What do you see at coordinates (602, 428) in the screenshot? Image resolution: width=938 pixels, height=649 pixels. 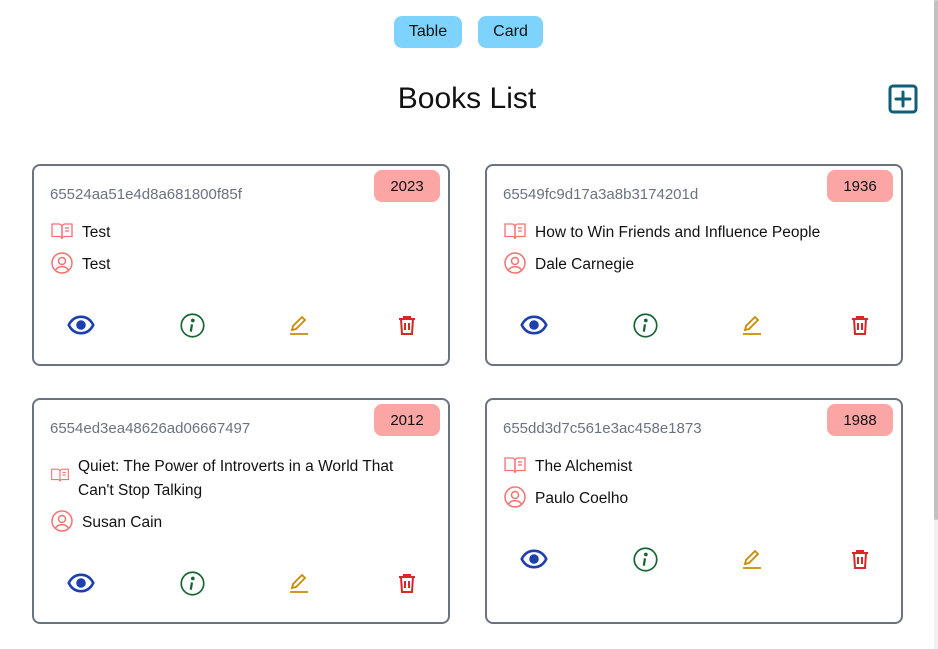 I see `book-id: 655dd3d7c561e3ac458e1873` at bounding box center [602, 428].